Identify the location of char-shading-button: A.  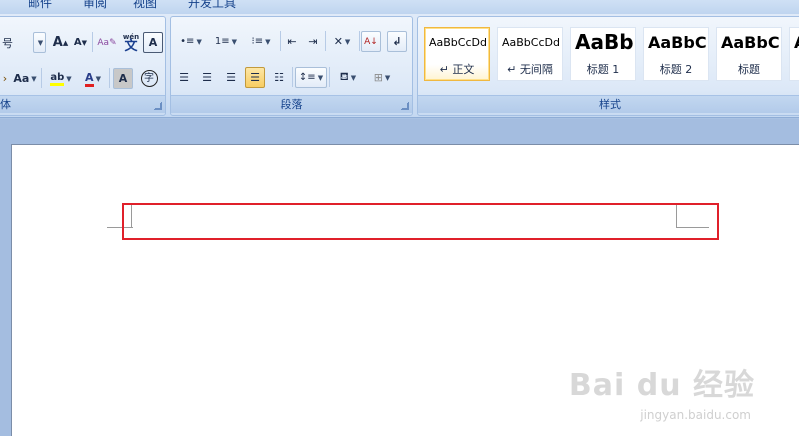
(123, 78).